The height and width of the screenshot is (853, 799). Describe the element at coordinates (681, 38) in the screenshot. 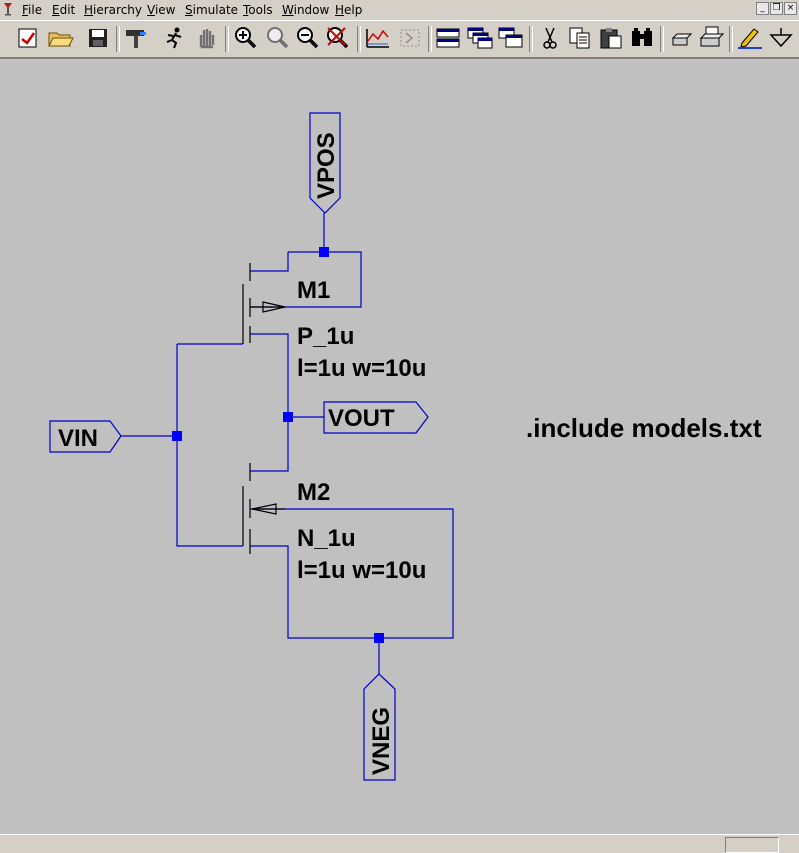

I see `print-setup-icon` at that location.